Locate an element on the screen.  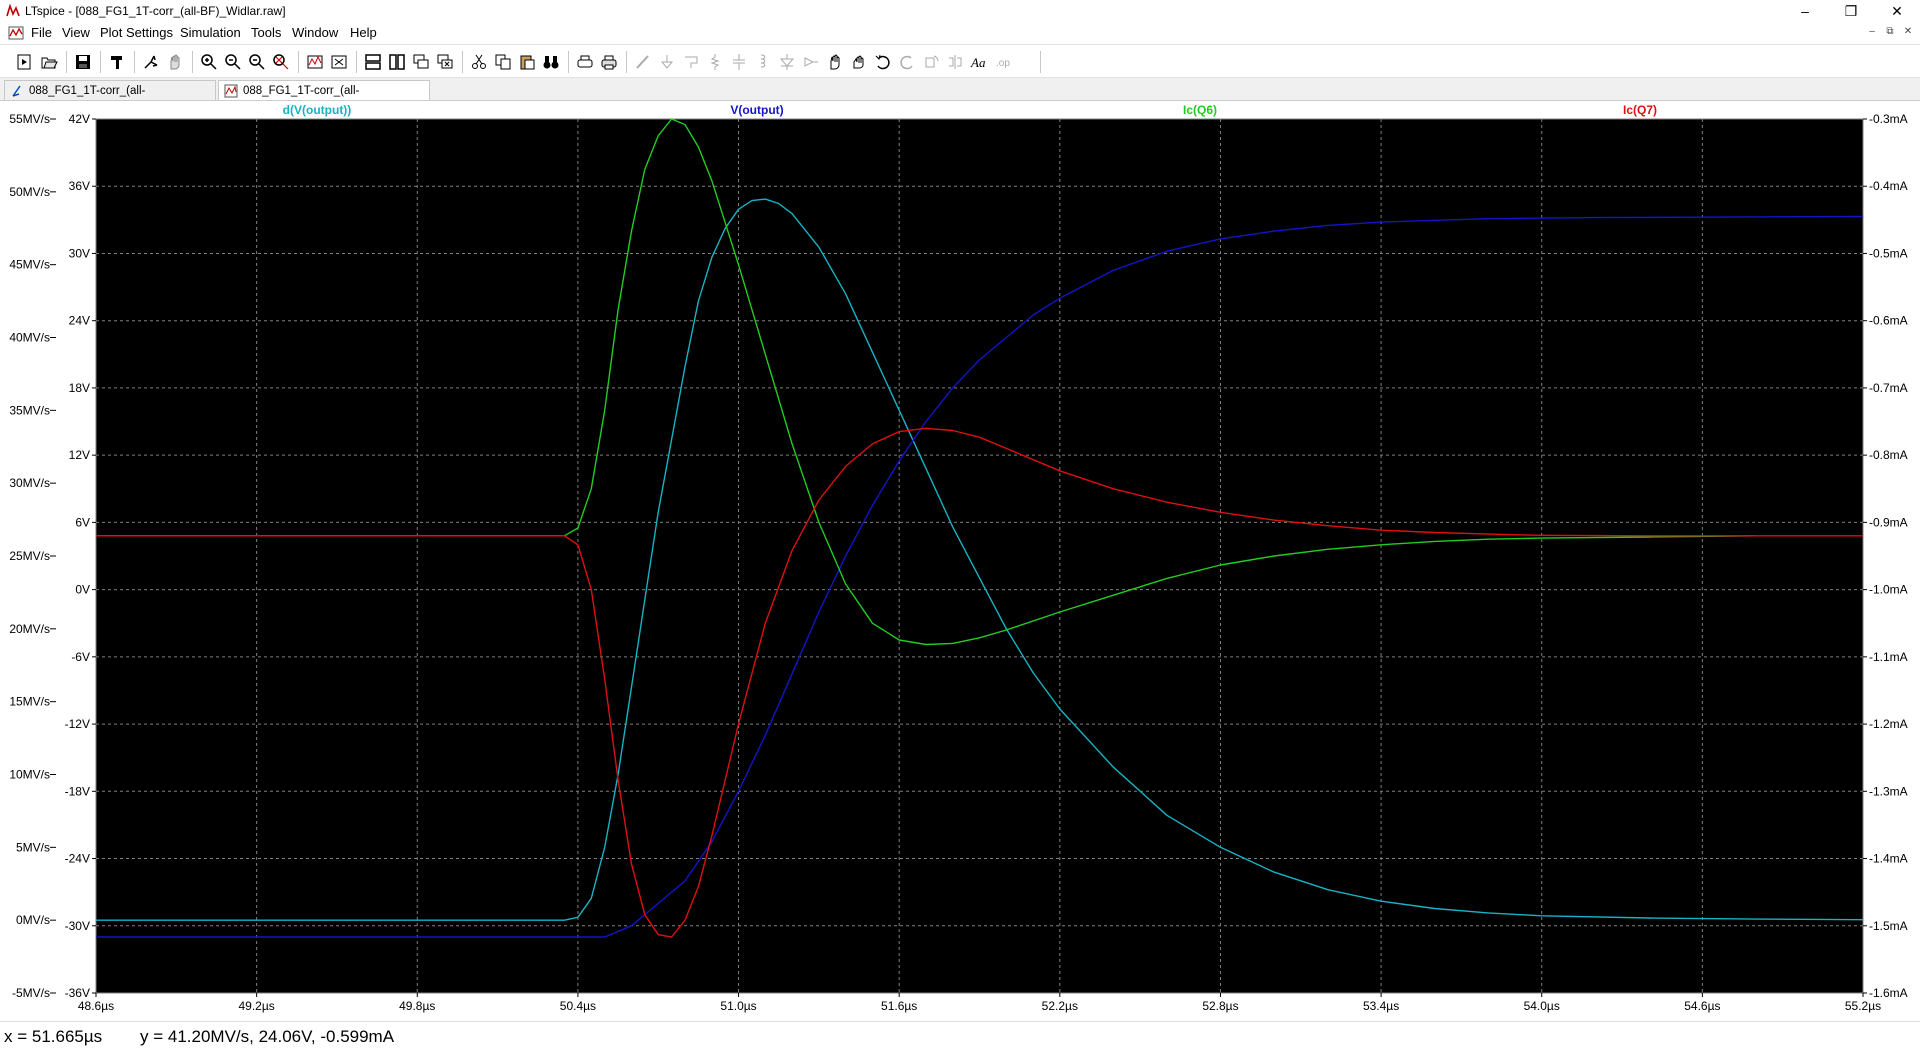
text-aa-icon: Aa is located at coordinates (979, 62).